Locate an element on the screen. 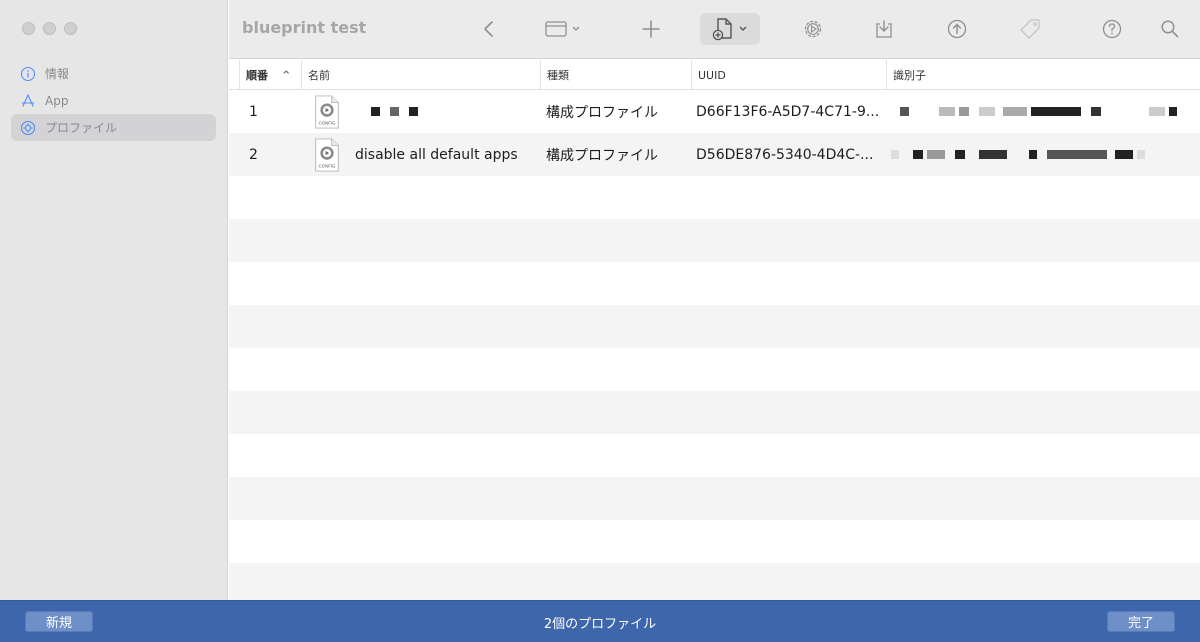 This screenshot has width=1200, height=642. upload-circle-icon is located at coordinates (957, 29).